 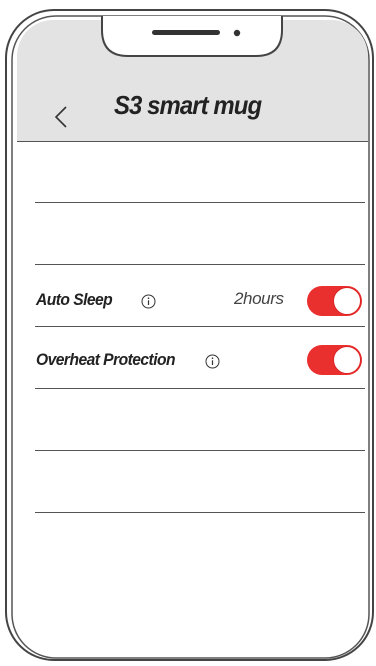 I want to click on page-title: S3 smart mug, so click(x=188, y=105).